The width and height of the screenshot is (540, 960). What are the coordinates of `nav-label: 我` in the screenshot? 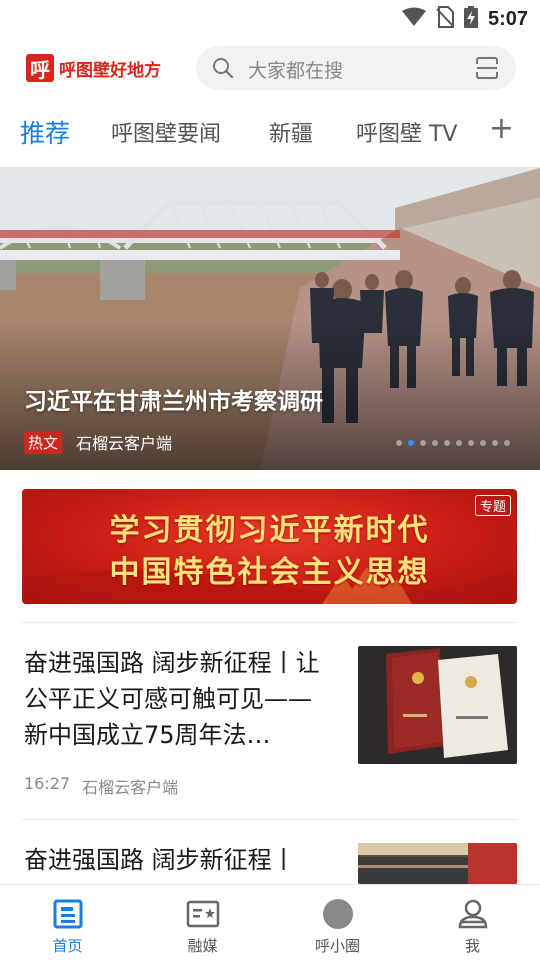 It's located at (472, 946).